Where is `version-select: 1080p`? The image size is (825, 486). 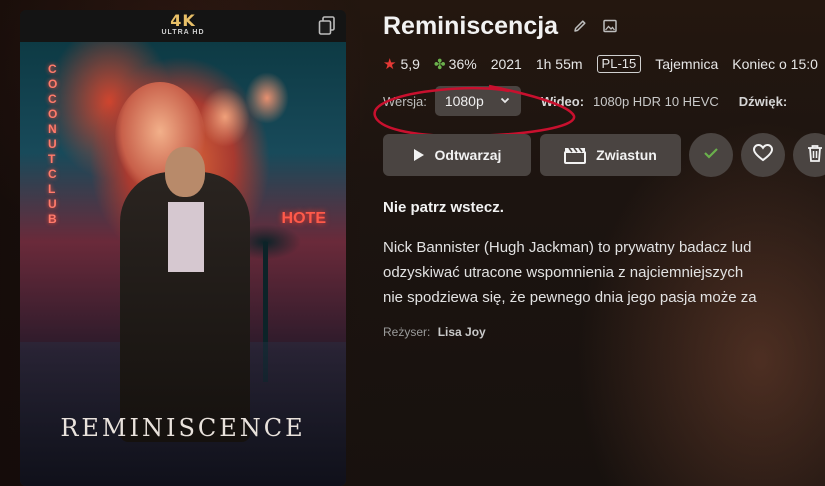 version-select: 1080p is located at coordinates (477, 101).